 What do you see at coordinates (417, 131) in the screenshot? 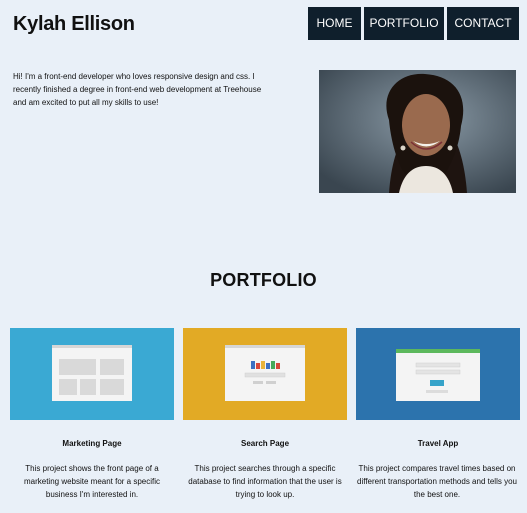
I see `profile-photo` at bounding box center [417, 131].